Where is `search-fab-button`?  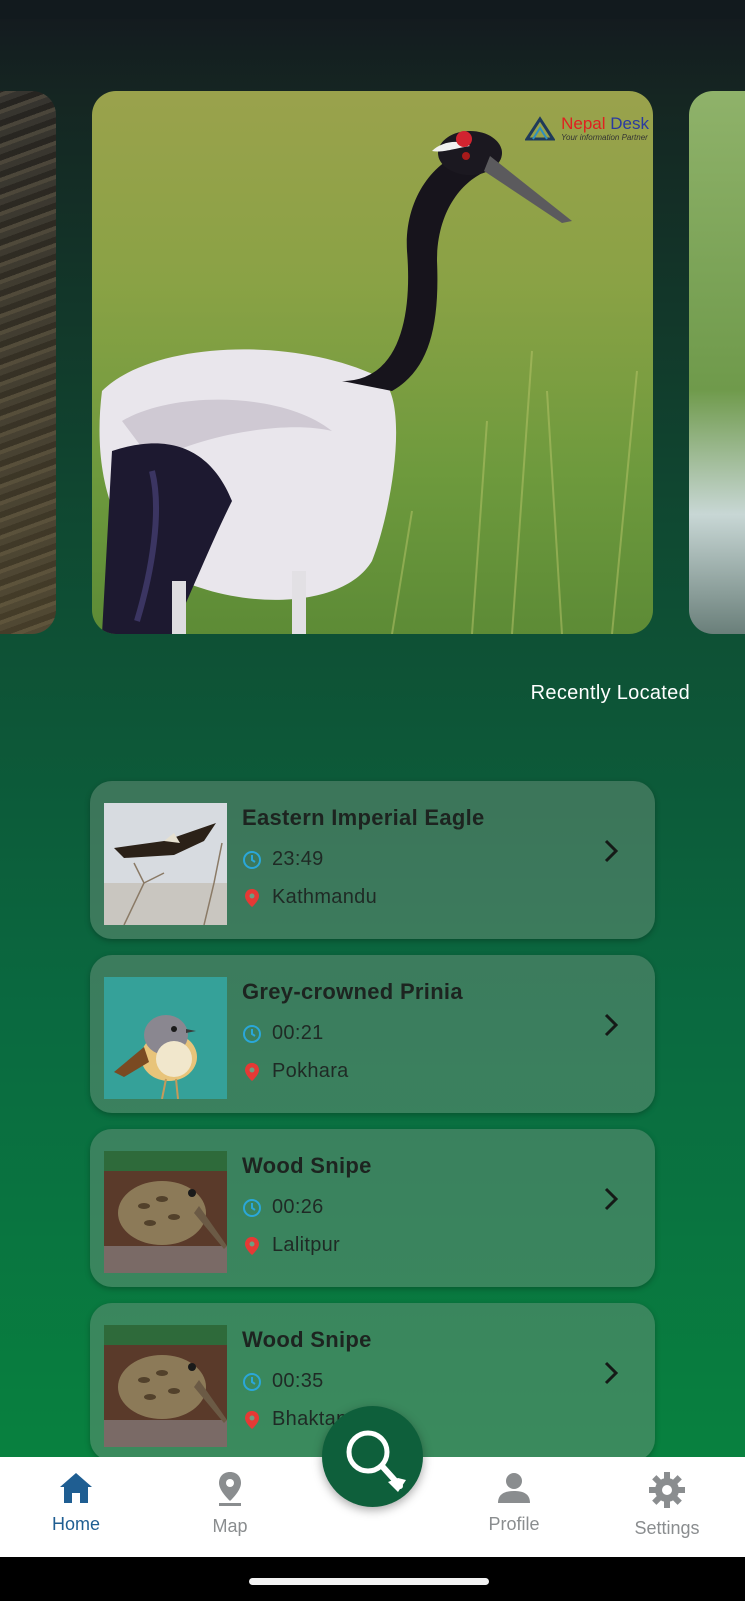 search-fab-button is located at coordinates (372, 1456).